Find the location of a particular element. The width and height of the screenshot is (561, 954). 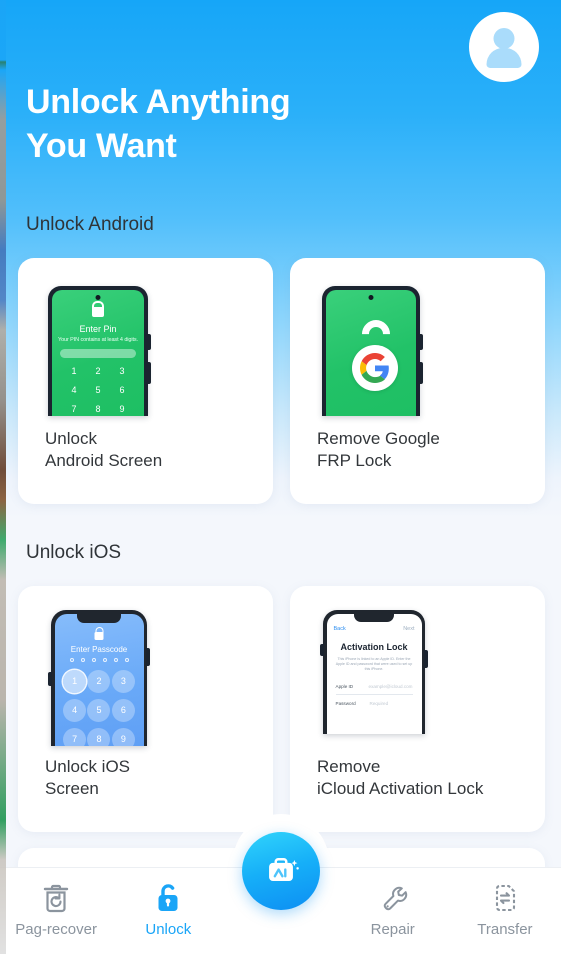

tab-label: Pag-recover is located at coordinates (56, 929).